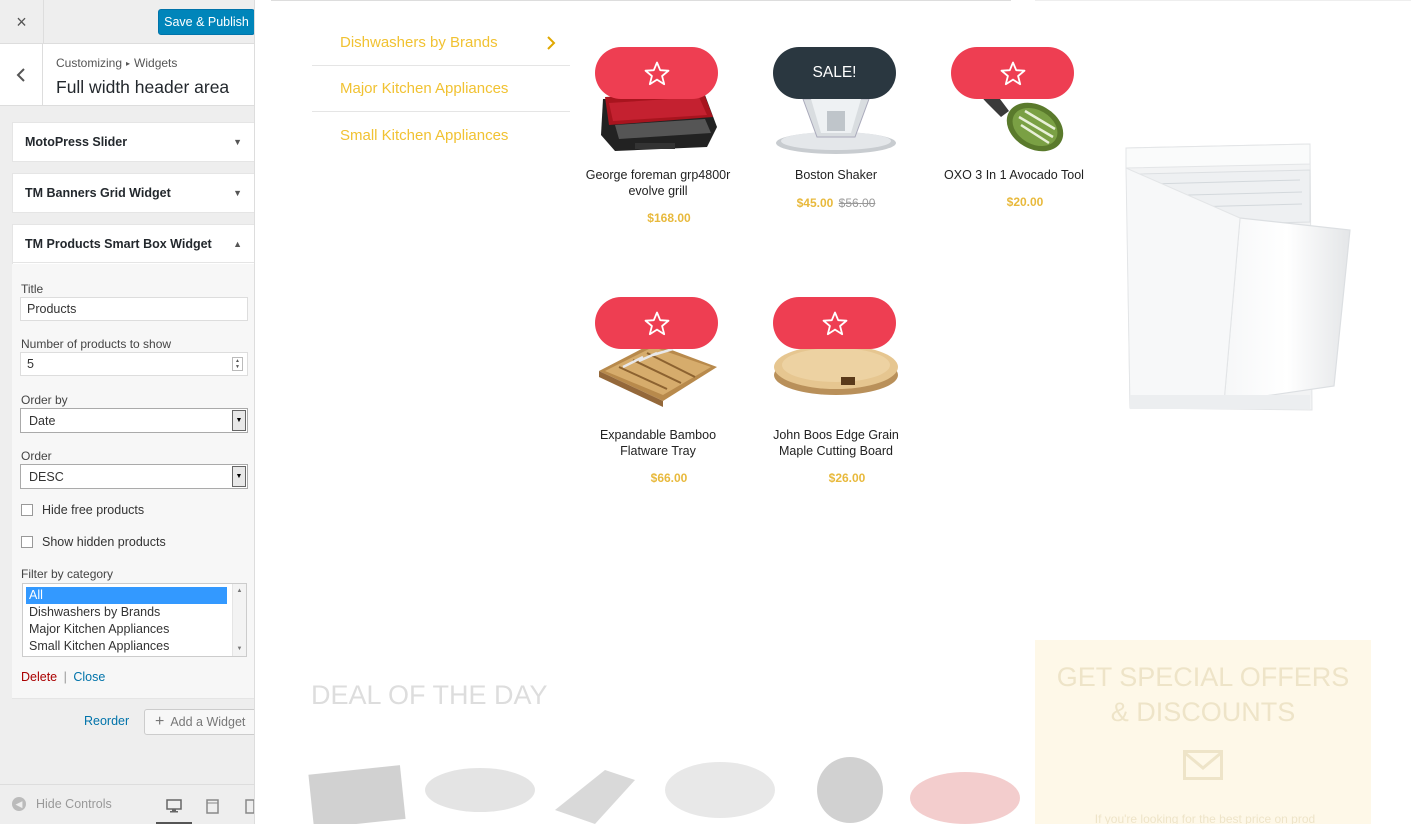 This screenshot has height=824, width=1411. I want to click on order-by-label: Order by, so click(44, 400).